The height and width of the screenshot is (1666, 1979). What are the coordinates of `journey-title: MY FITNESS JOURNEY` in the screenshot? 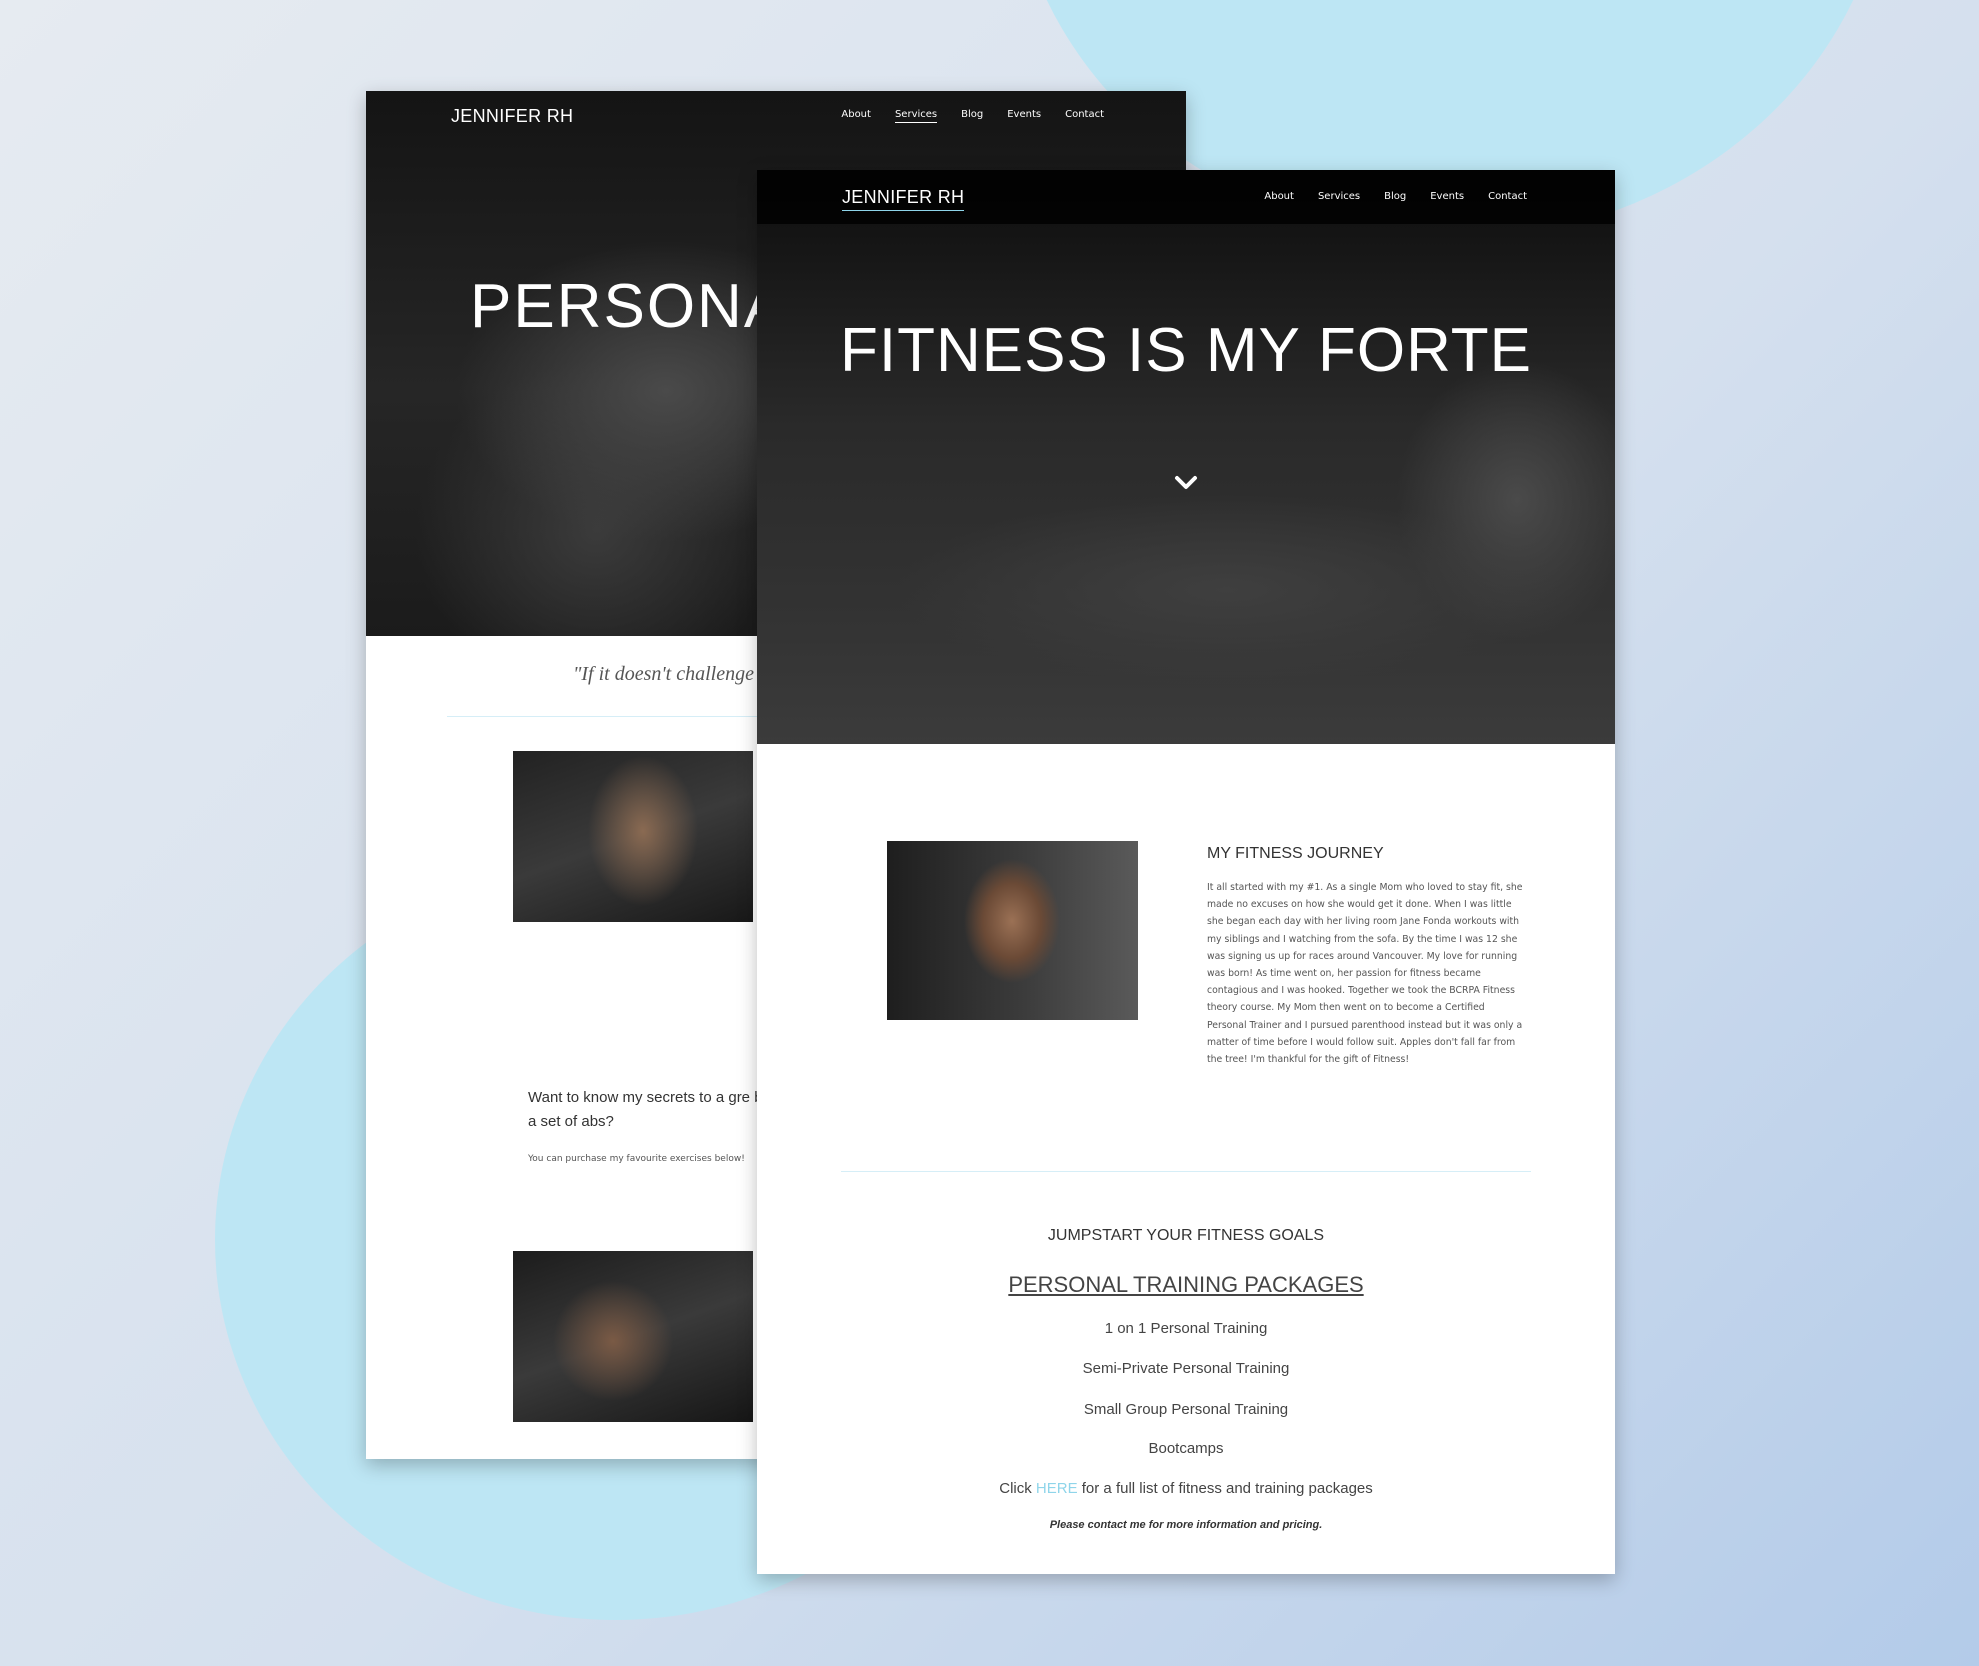 It's located at (1295, 853).